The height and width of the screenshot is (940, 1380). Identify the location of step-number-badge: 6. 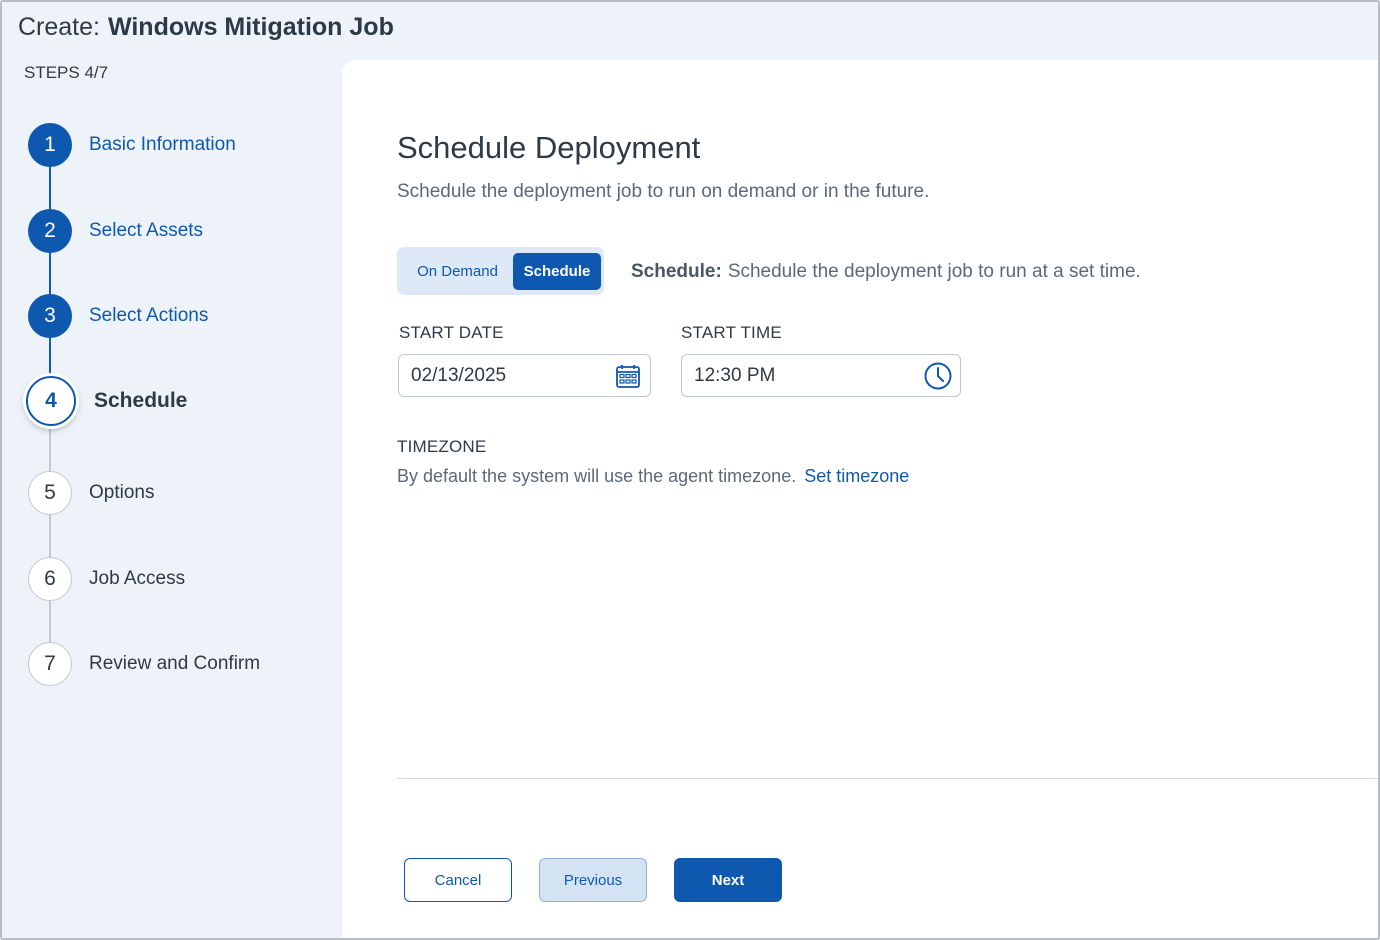
(50, 579).